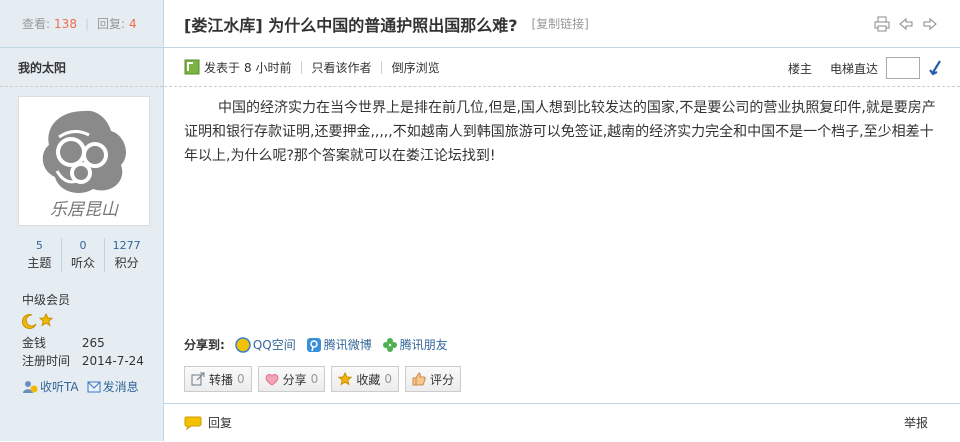  What do you see at coordinates (30, 386) in the screenshot?
I see `add-user-icon` at bounding box center [30, 386].